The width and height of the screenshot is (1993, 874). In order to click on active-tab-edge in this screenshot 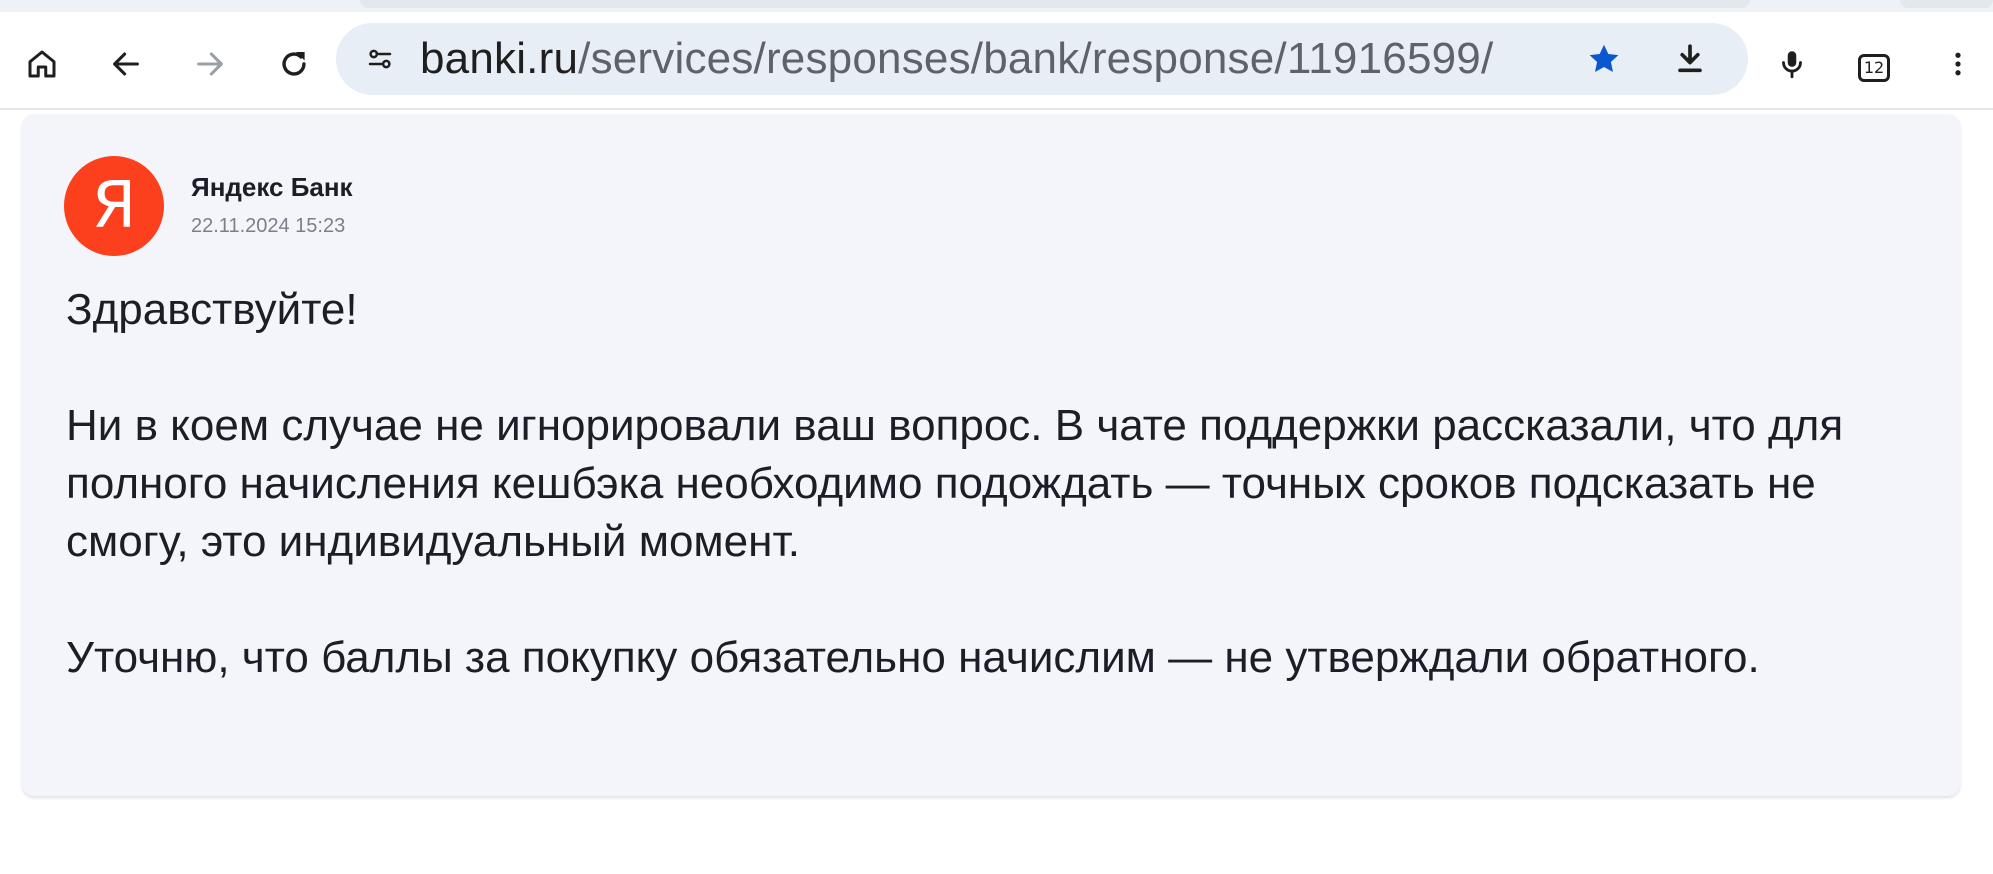, I will do `click(1055, 4)`.